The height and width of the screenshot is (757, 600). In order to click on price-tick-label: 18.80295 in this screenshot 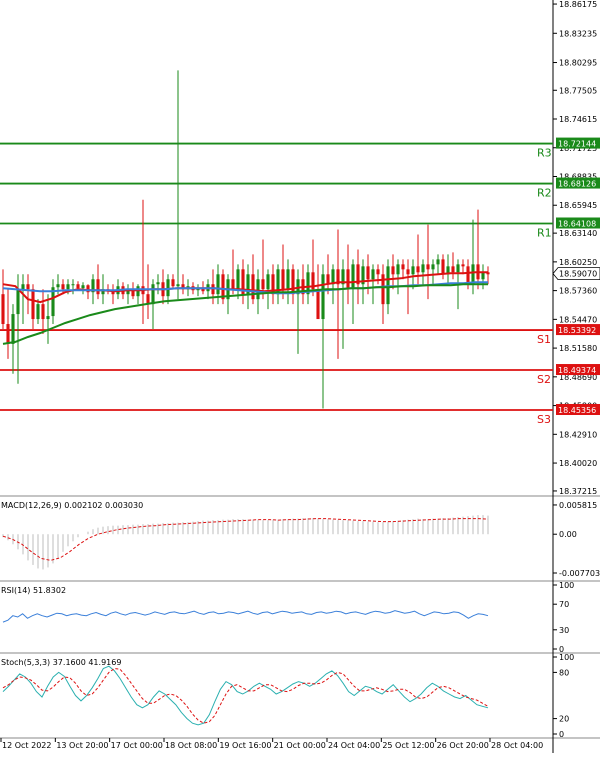, I will do `click(578, 63)`.